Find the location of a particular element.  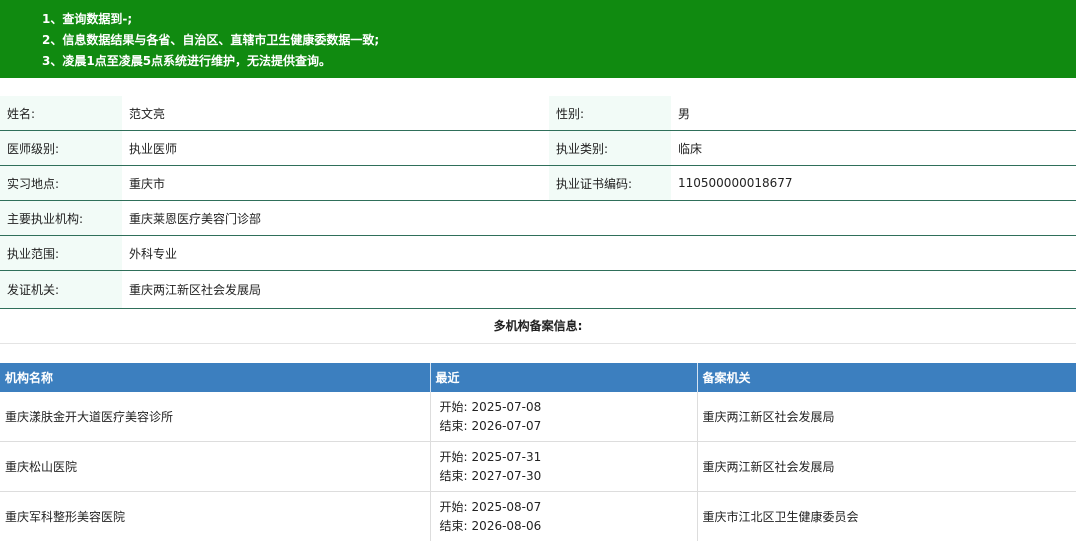

period-cell: 开始: 2025-07-31 结束: 2027-07-30 is located at coordinates (564, 466).